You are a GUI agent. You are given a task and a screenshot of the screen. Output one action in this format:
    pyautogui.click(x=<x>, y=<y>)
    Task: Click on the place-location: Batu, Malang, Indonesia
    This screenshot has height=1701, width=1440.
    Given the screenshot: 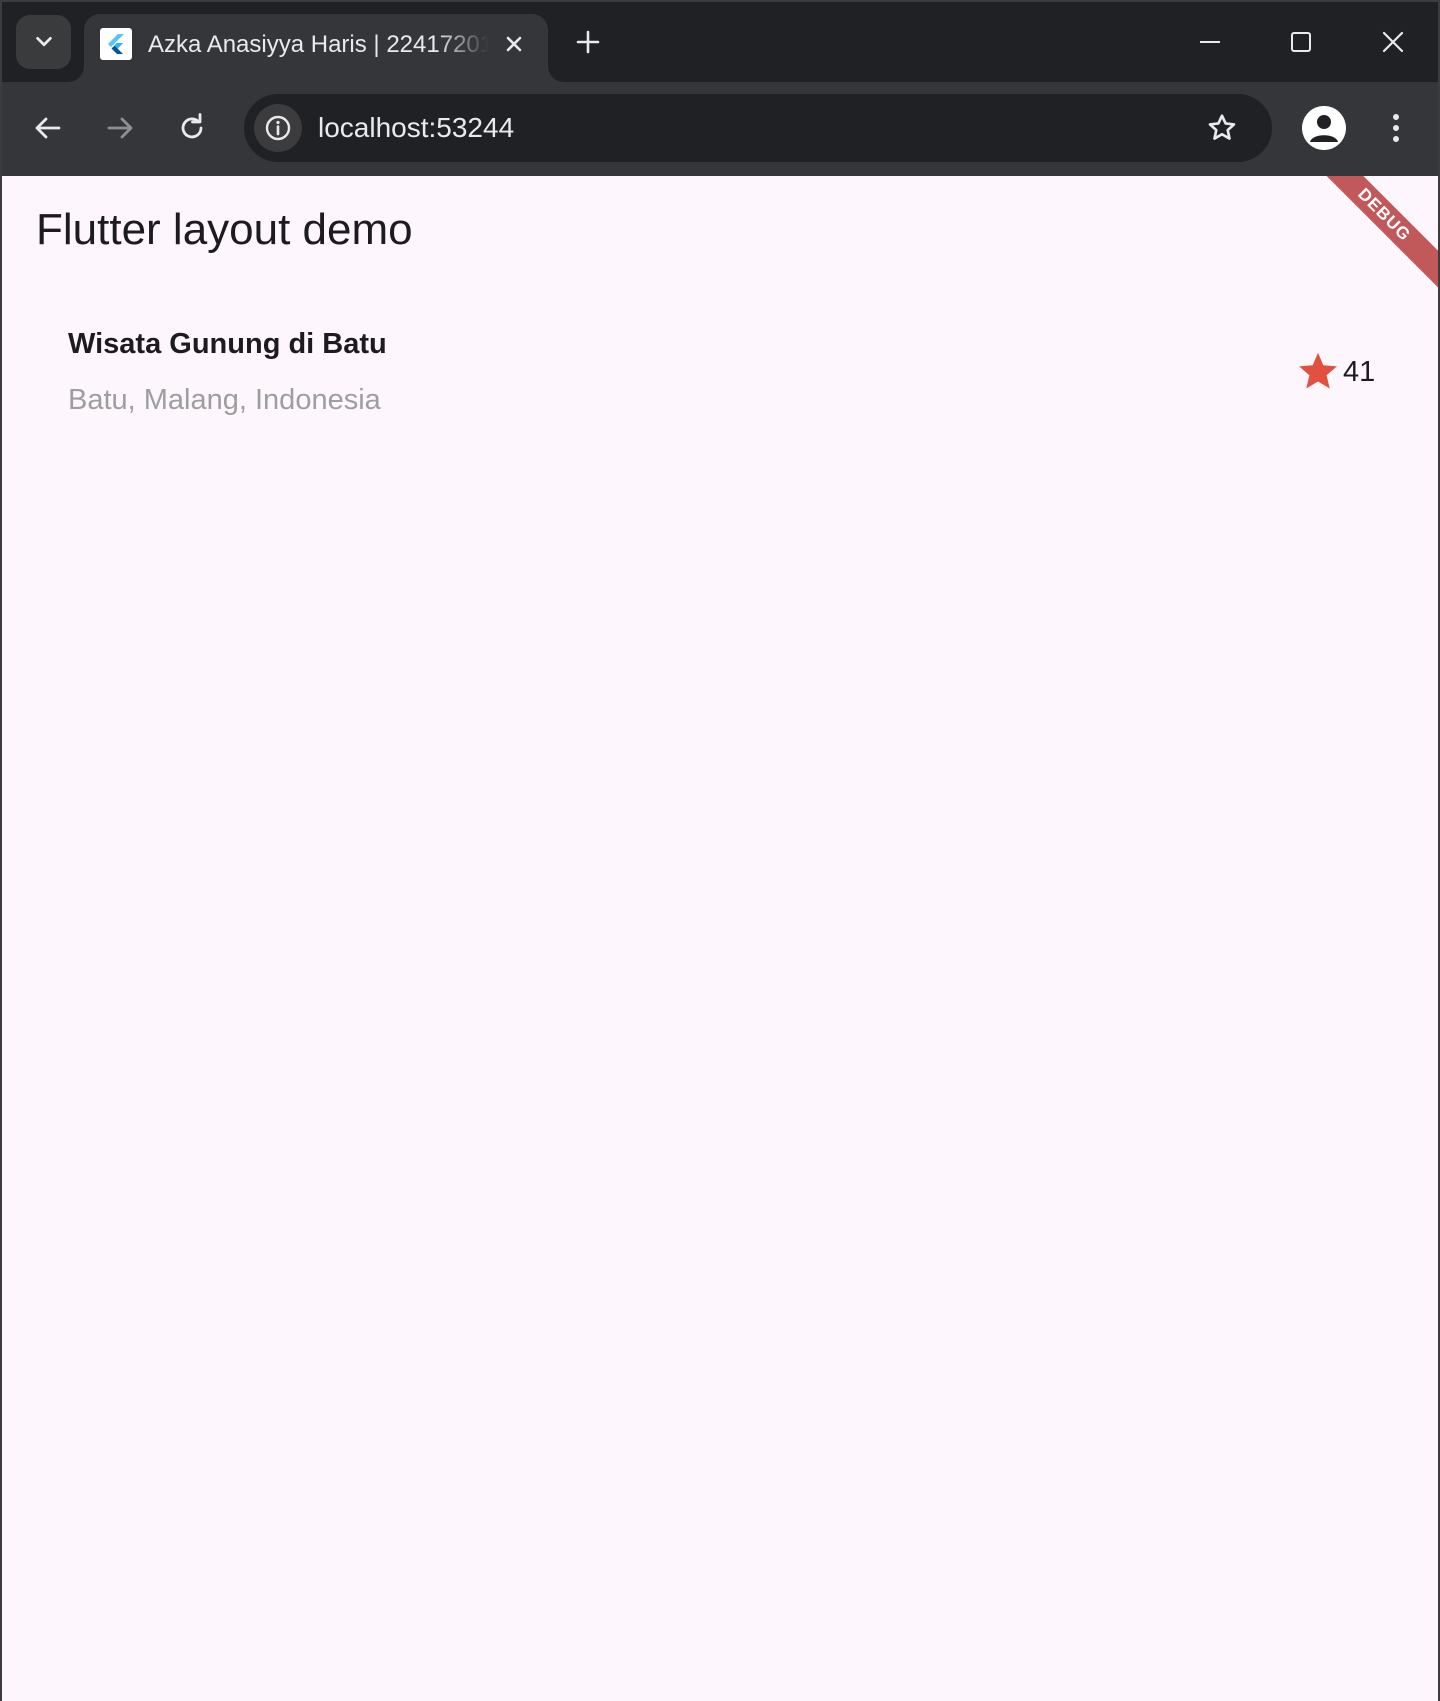 What is the action you would take?
    pyautogui.click(x=224, y=400)
    